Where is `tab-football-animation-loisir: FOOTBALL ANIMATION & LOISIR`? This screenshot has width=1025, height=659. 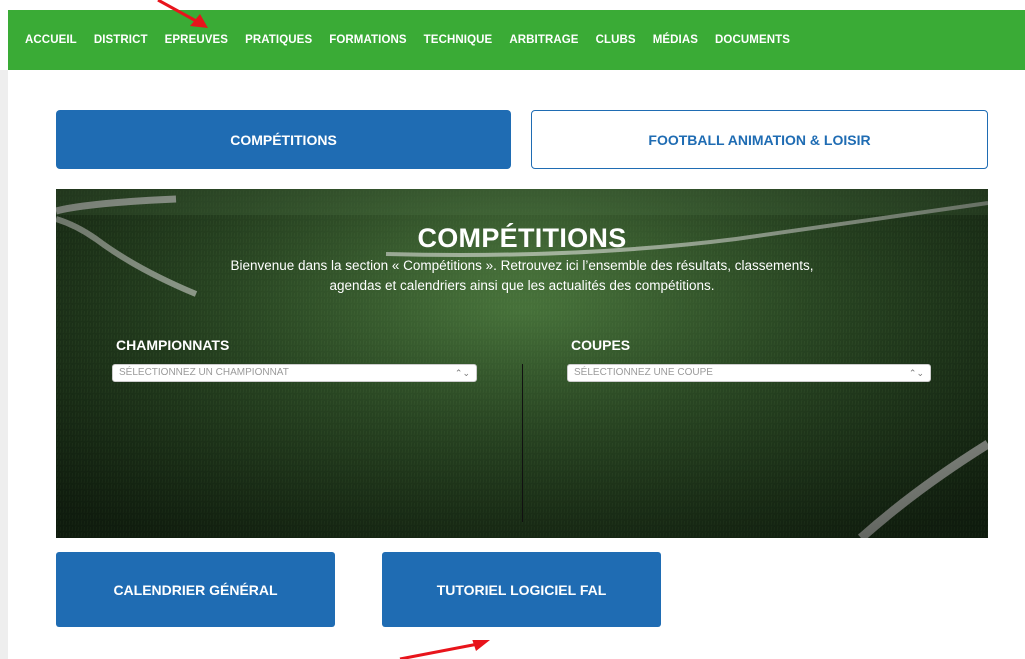 tab-football-animation-loisir: FOOTBALL ANIMATION & LOISIR is located at coordinates (759, 139).